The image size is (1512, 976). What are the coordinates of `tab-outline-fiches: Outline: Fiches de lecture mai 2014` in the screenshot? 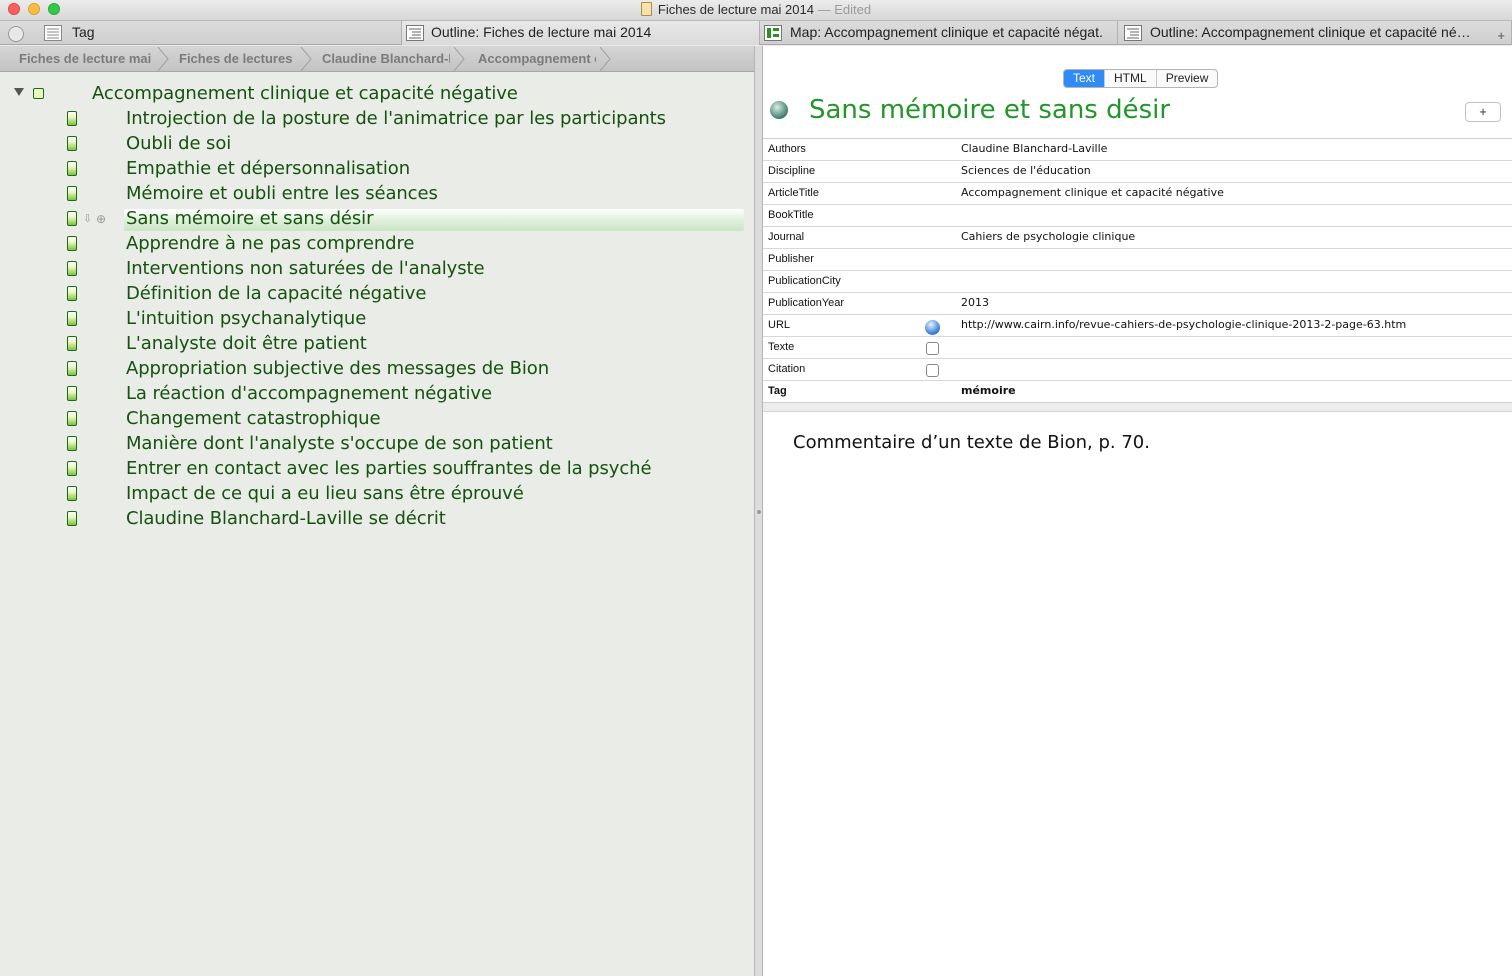 It's located at (581, 33).